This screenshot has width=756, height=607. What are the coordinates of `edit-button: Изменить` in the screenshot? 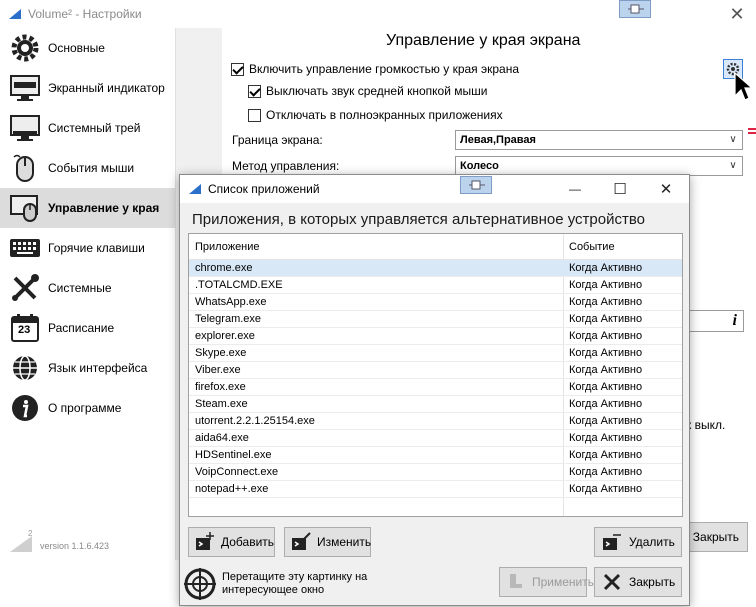 It's located at (327, 542).